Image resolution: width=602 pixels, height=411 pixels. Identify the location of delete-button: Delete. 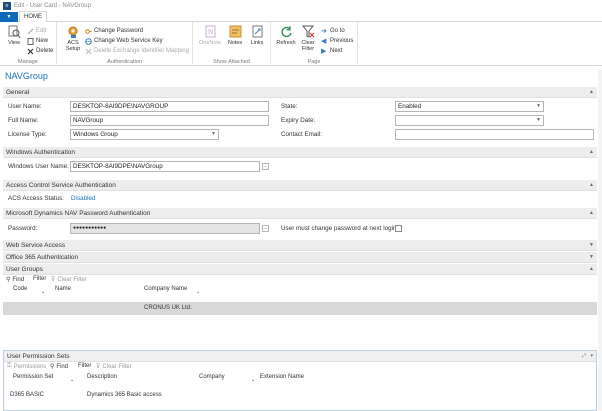
(40, 51).